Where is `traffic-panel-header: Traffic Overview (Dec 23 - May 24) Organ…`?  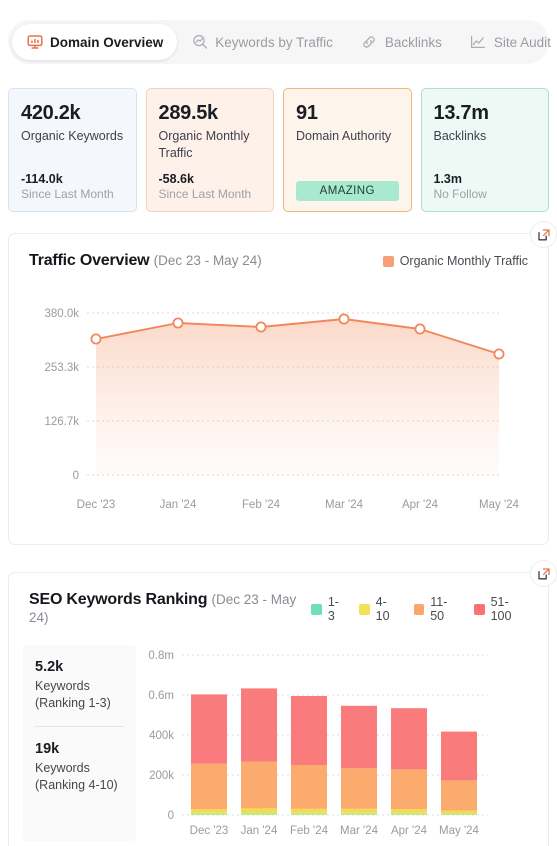
traffic-panel-header: Traffic Overview (Dec 23 - May 24) Organ… is located at coordinates (278, 252).